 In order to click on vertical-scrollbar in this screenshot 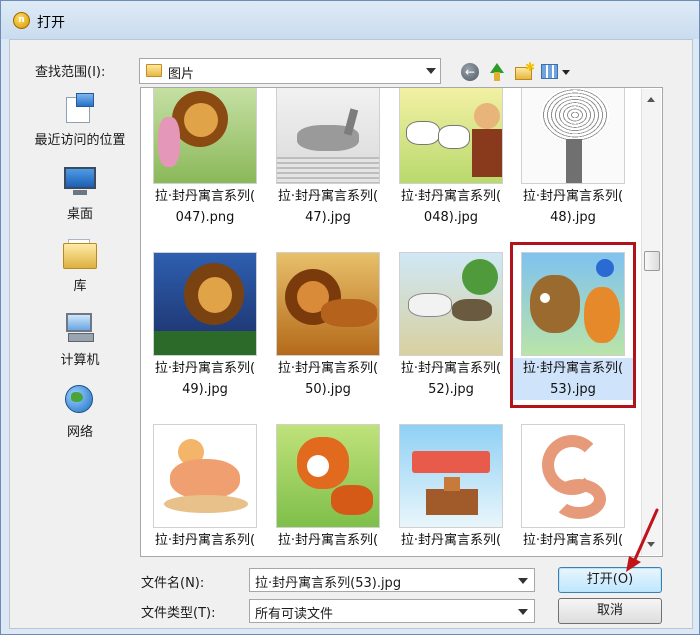, I will do `click(651, 322)`.